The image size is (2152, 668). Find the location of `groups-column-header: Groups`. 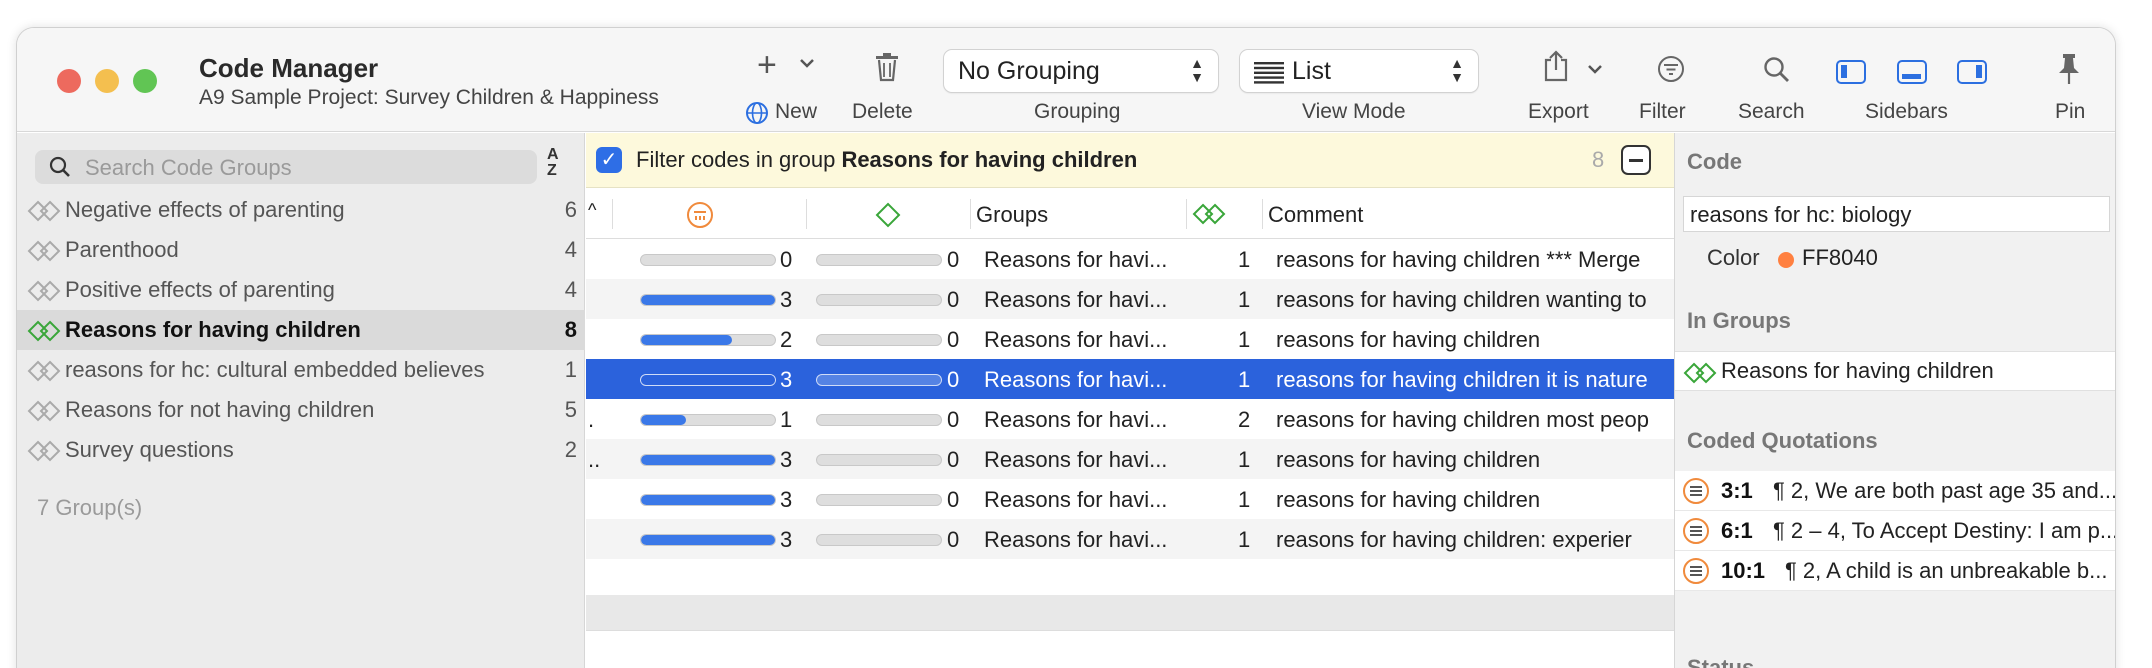

groups-column-header: Groups is located at coordinates (1012, 215).